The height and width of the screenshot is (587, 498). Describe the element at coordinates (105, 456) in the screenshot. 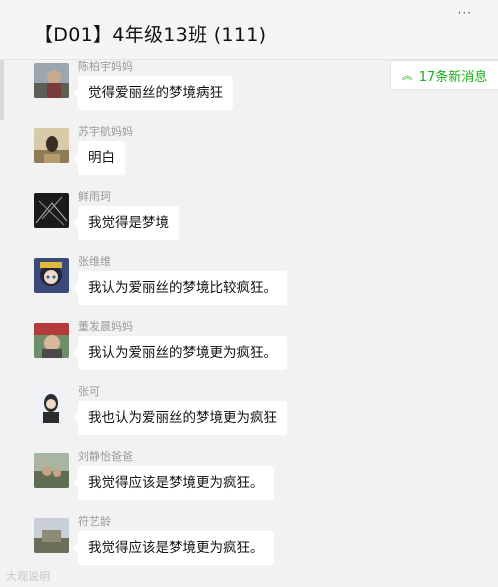

I see `sender-name: 刘静怡爸爸` at that location.